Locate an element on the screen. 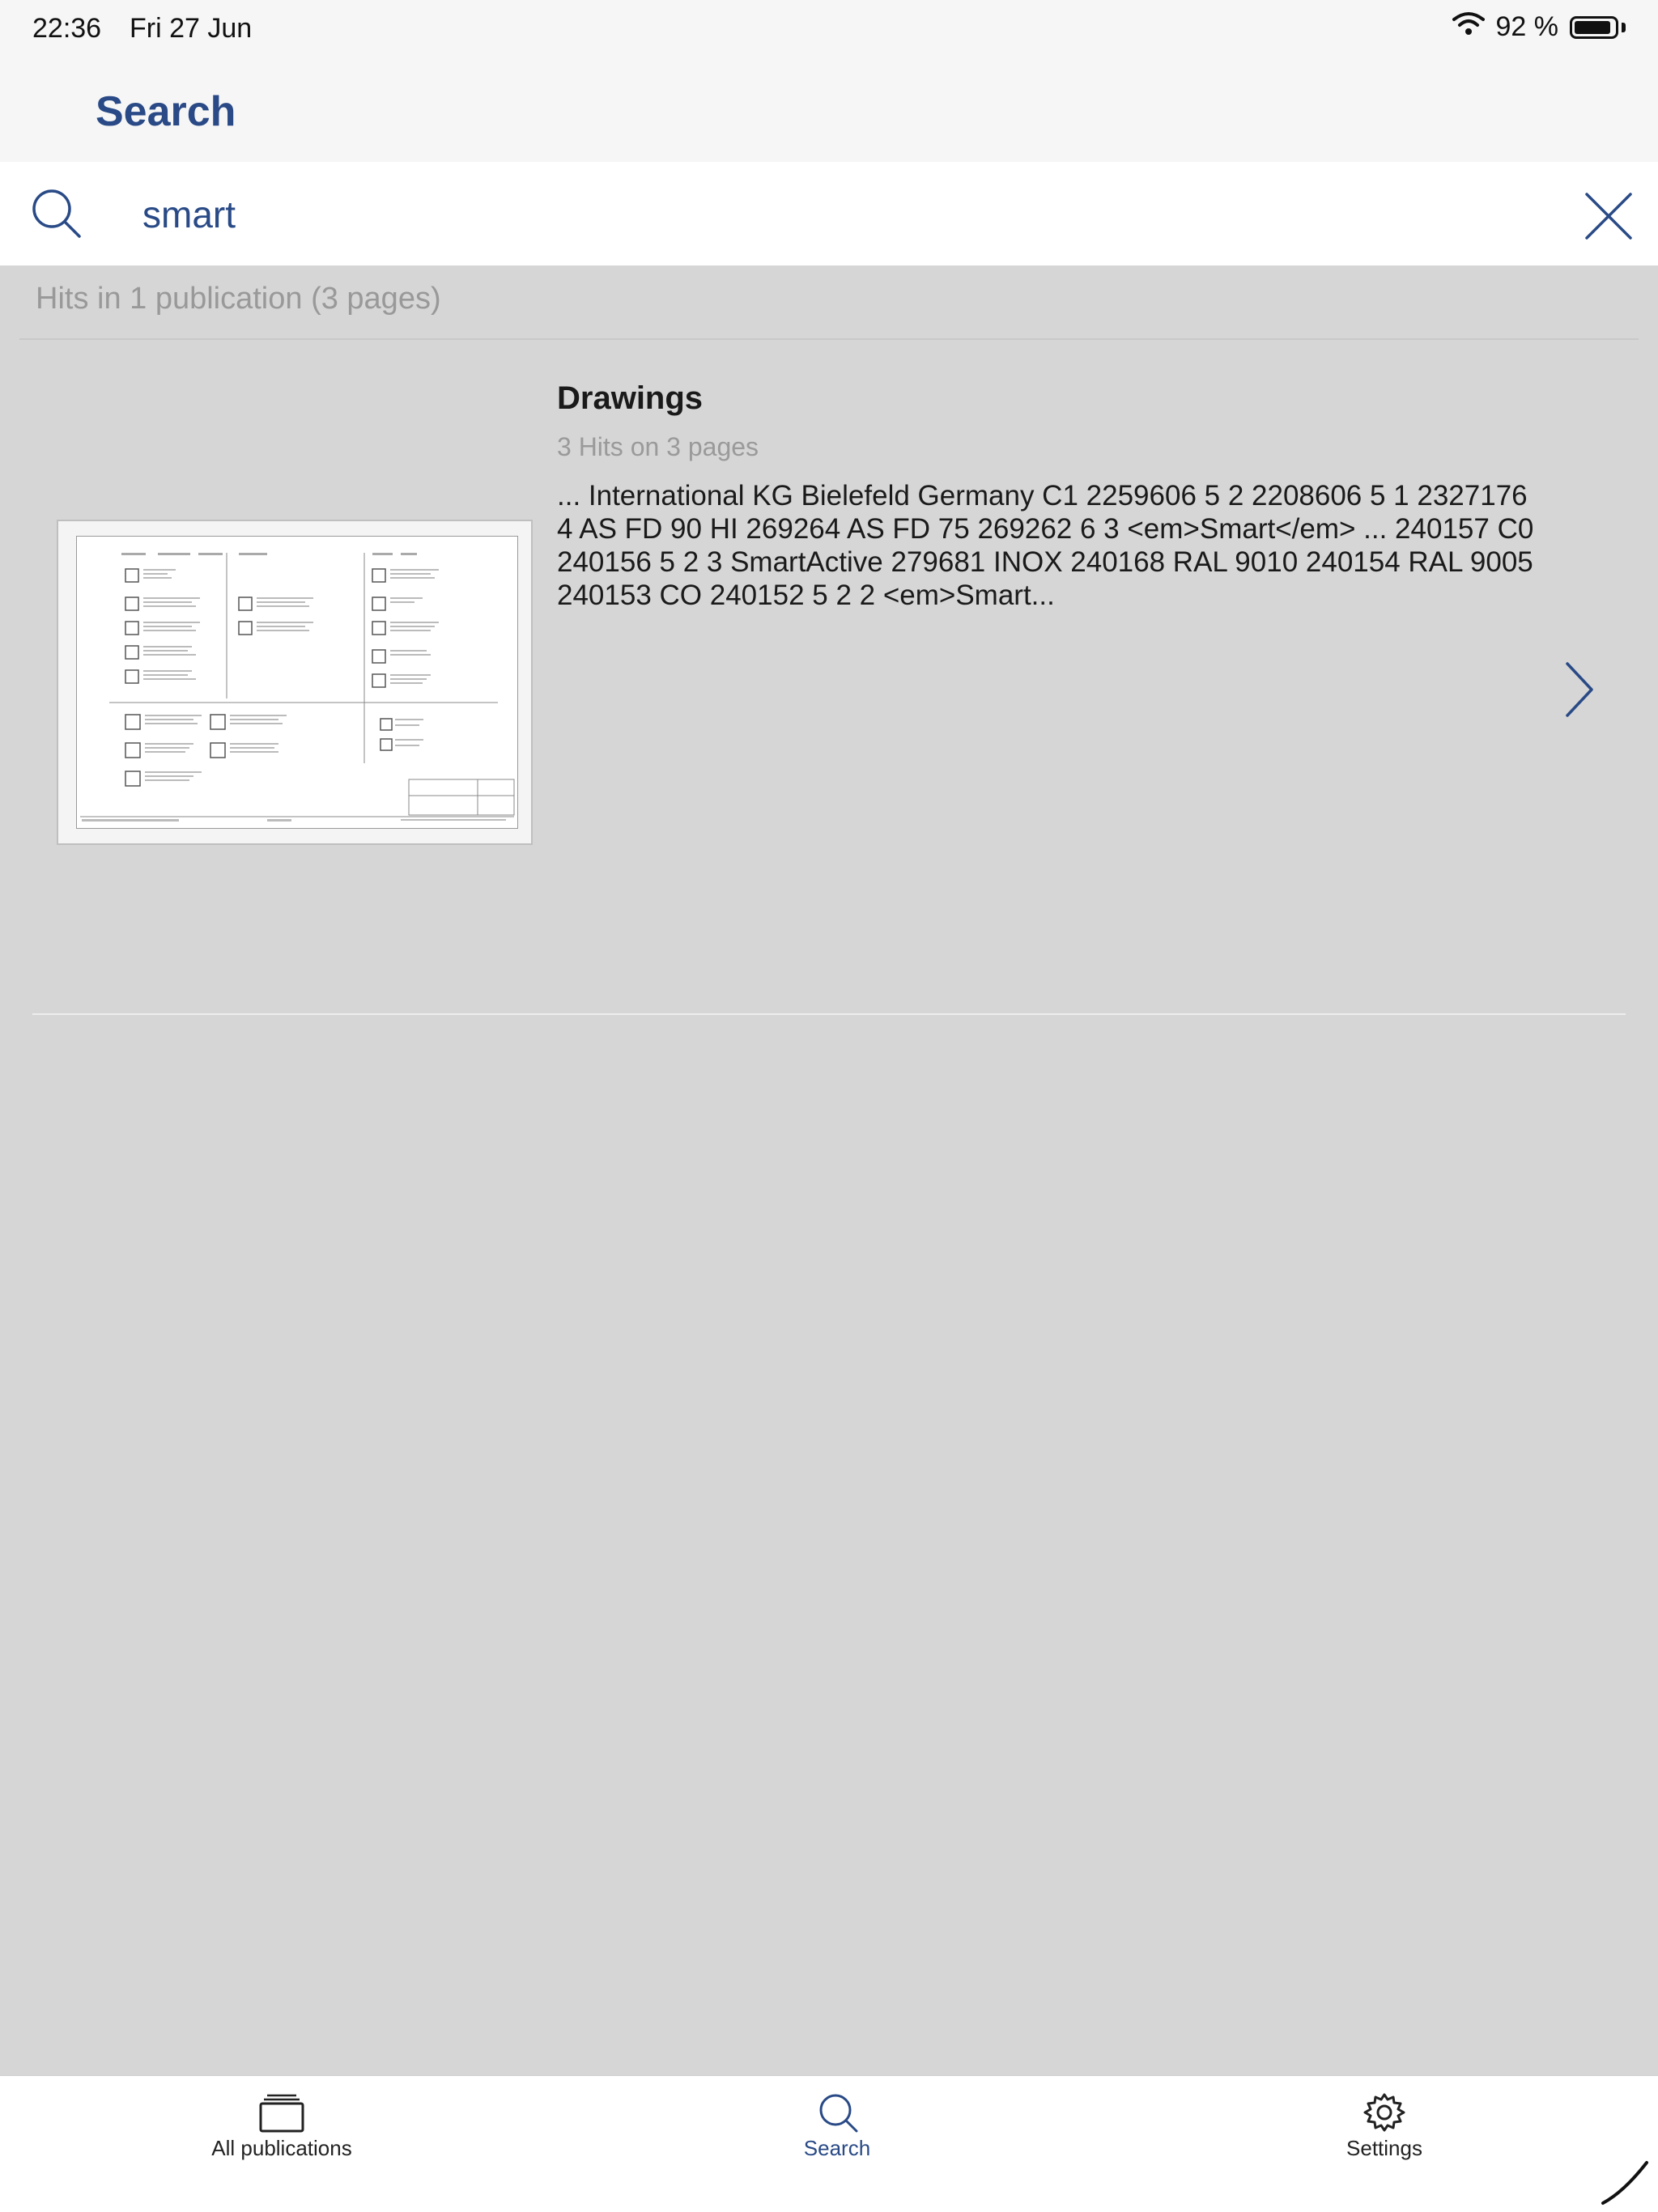 Image resolution: width=1658 pixels, height=2212 pixels. page-title: Search is located at coordinates (166, 111).